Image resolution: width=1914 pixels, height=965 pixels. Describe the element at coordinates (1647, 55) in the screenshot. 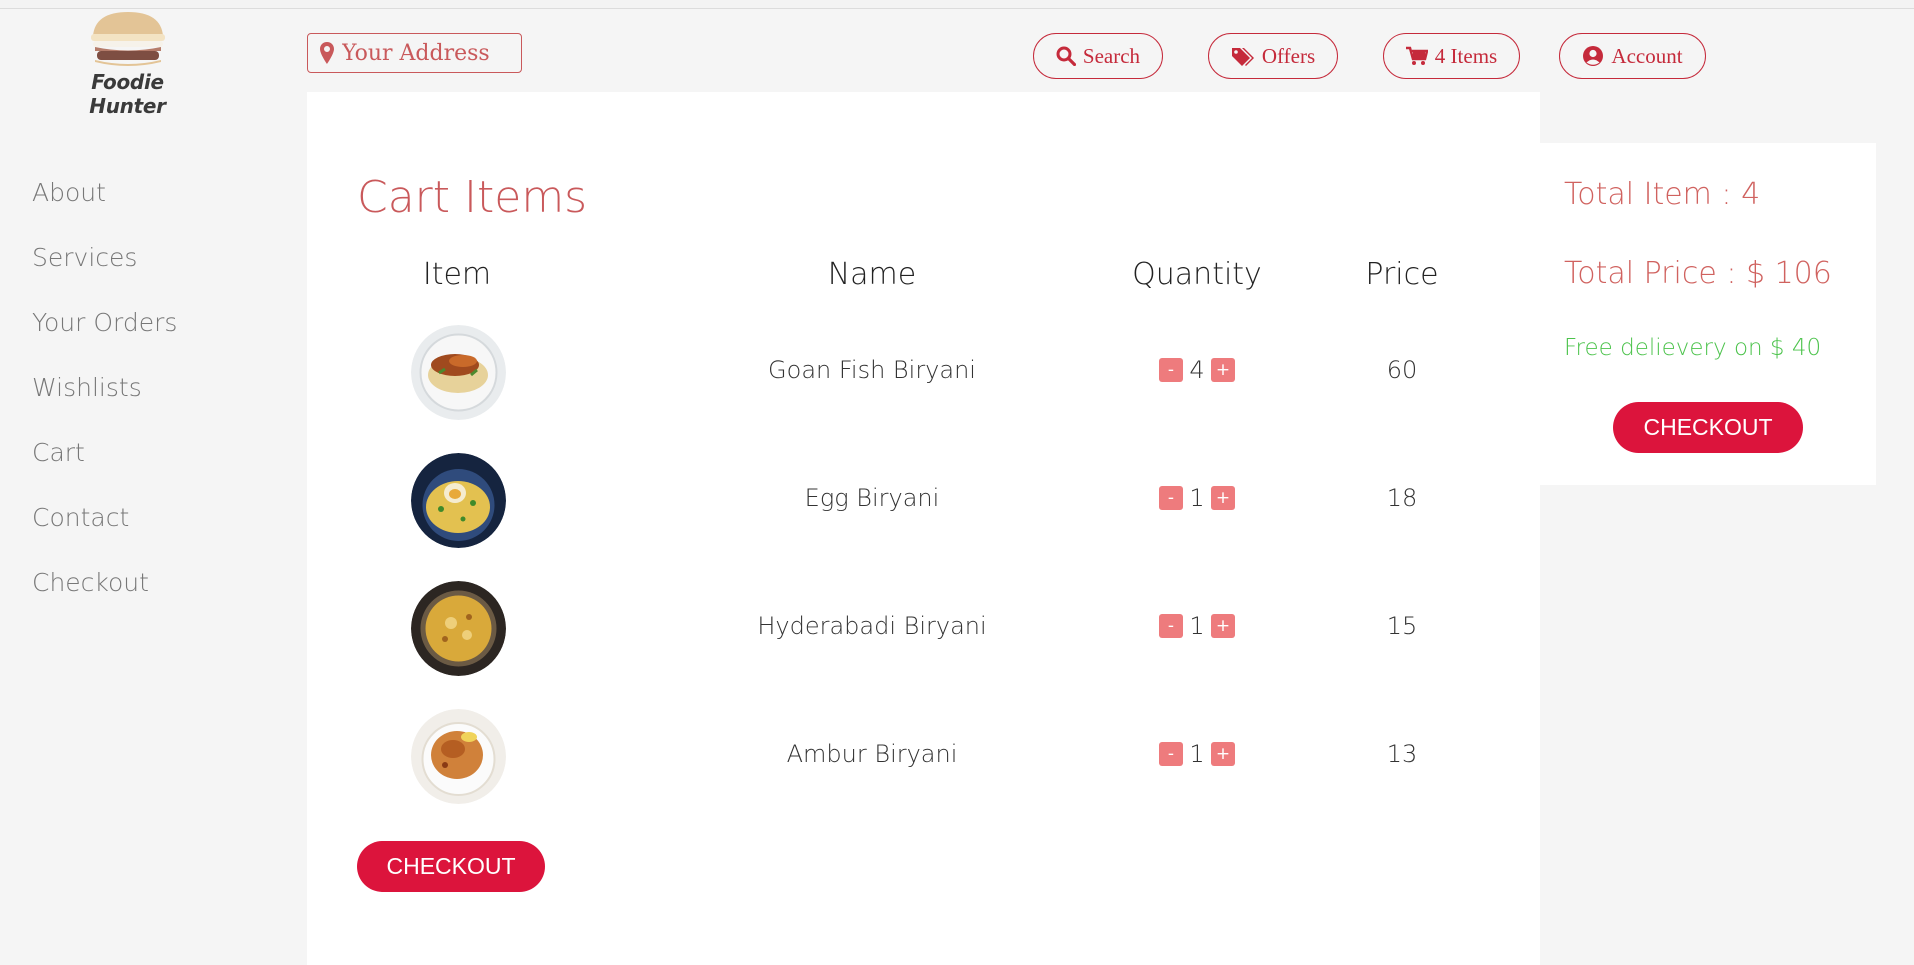

I see `account-button-label: Account` at that location.